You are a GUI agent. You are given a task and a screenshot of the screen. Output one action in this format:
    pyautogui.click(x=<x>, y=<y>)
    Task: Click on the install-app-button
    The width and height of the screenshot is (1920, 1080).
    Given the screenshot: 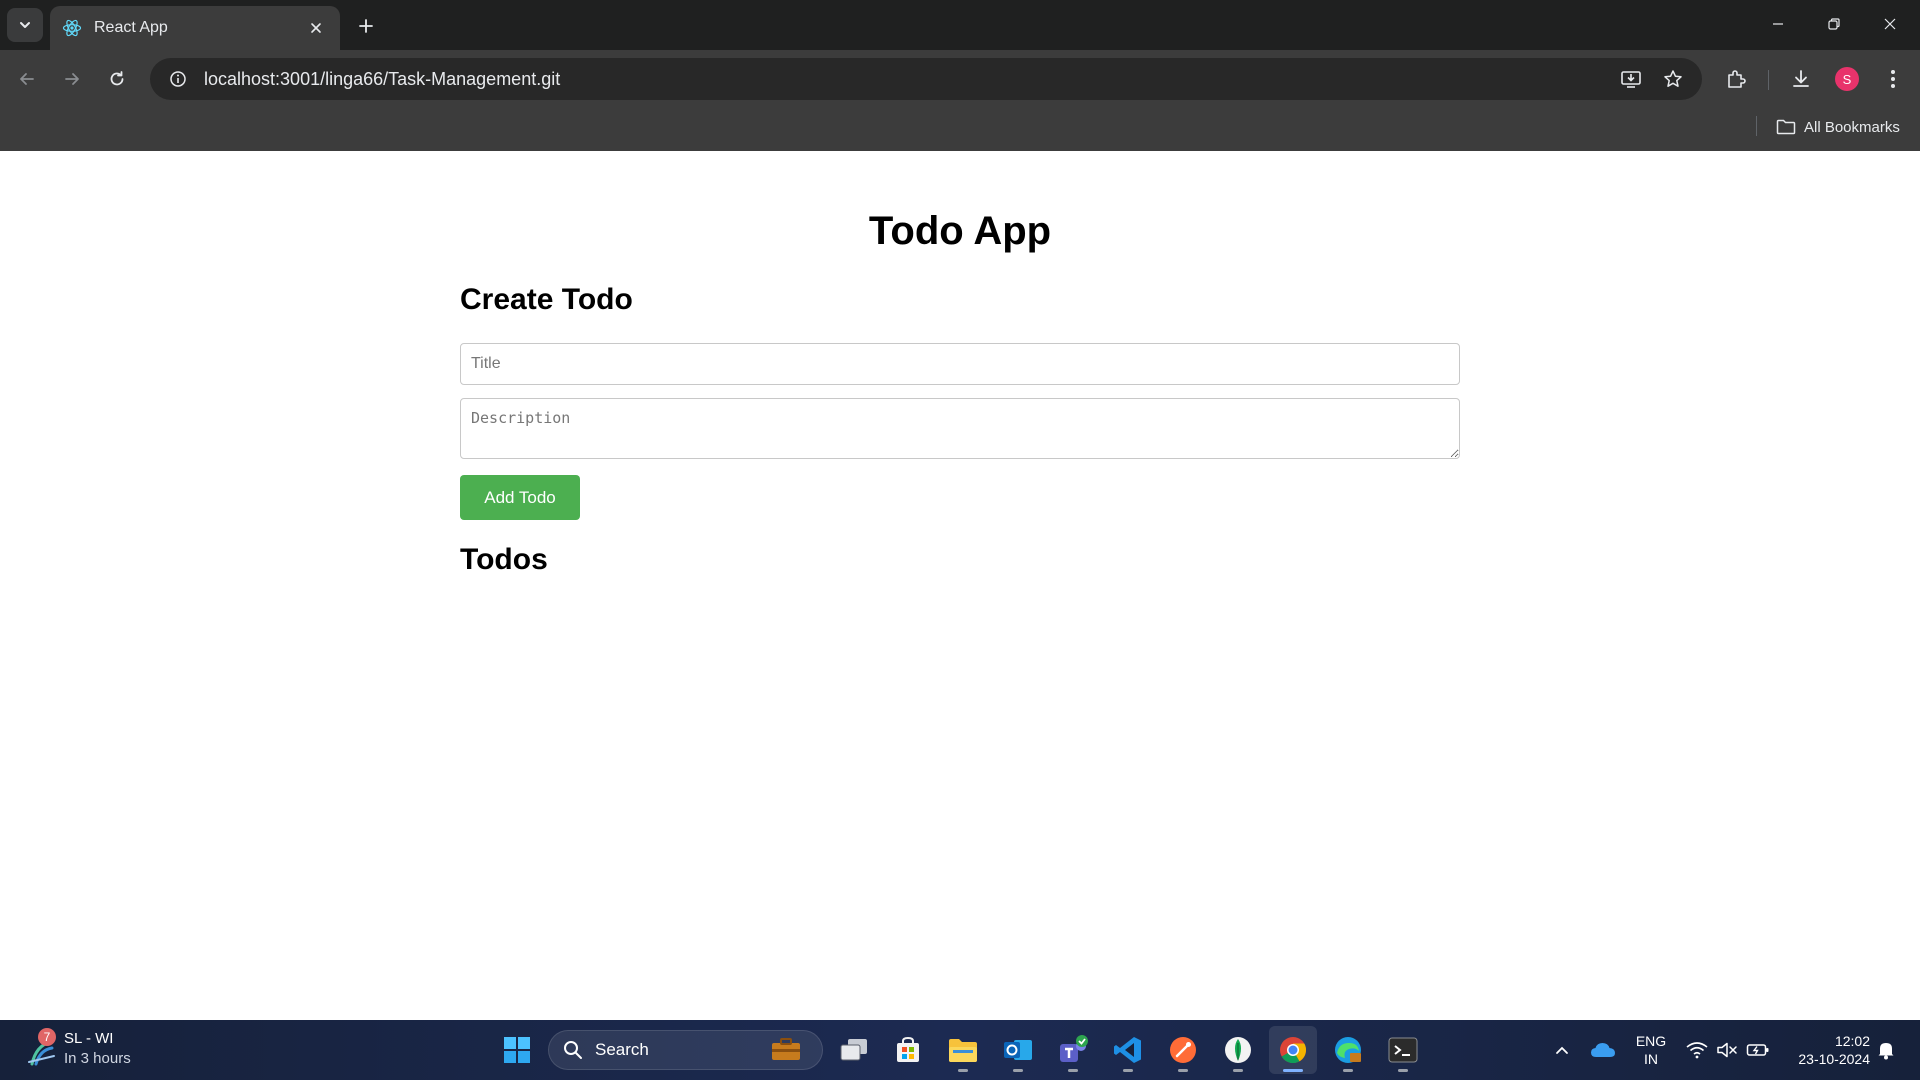 What is the action you would take?
    pyautogui.click(x=1631, y=79)
    